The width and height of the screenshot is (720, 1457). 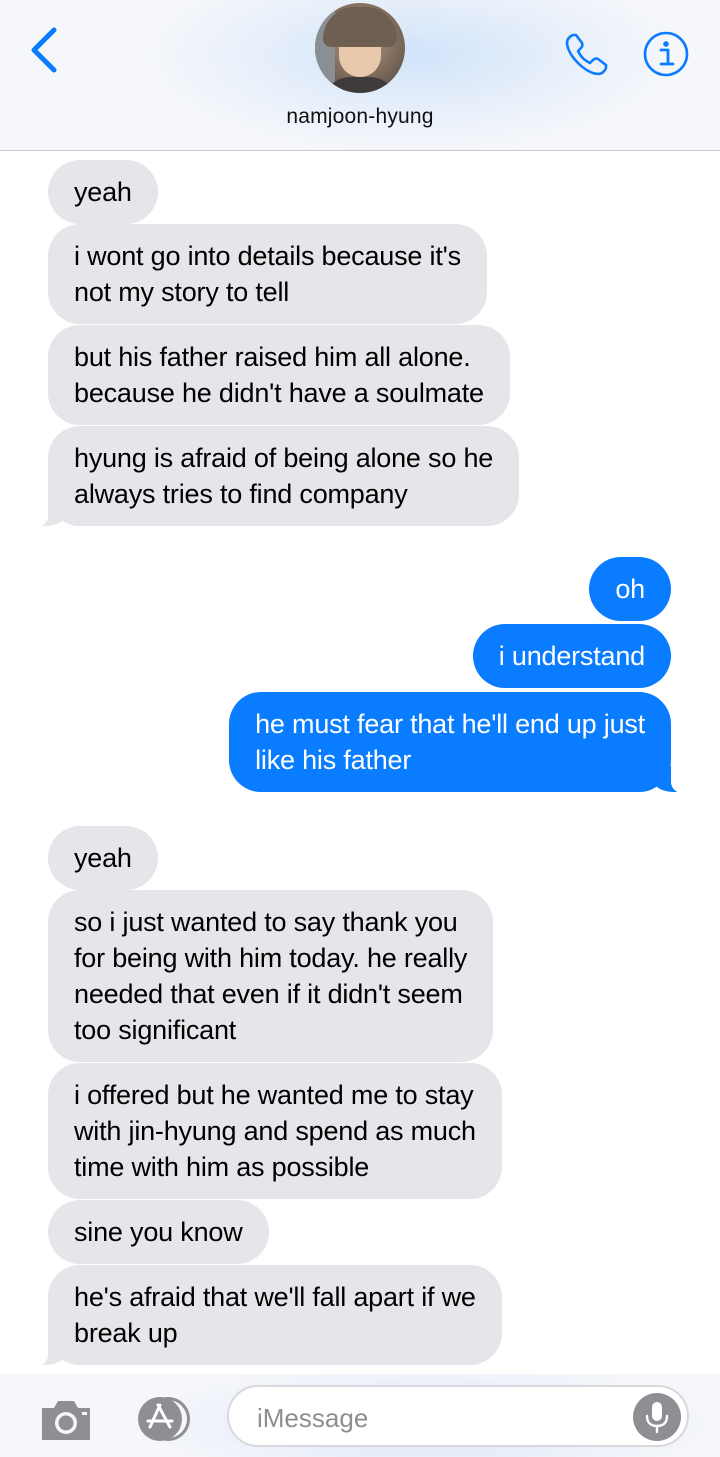 I want to click on phone-icon, so click(x=586, y=54).